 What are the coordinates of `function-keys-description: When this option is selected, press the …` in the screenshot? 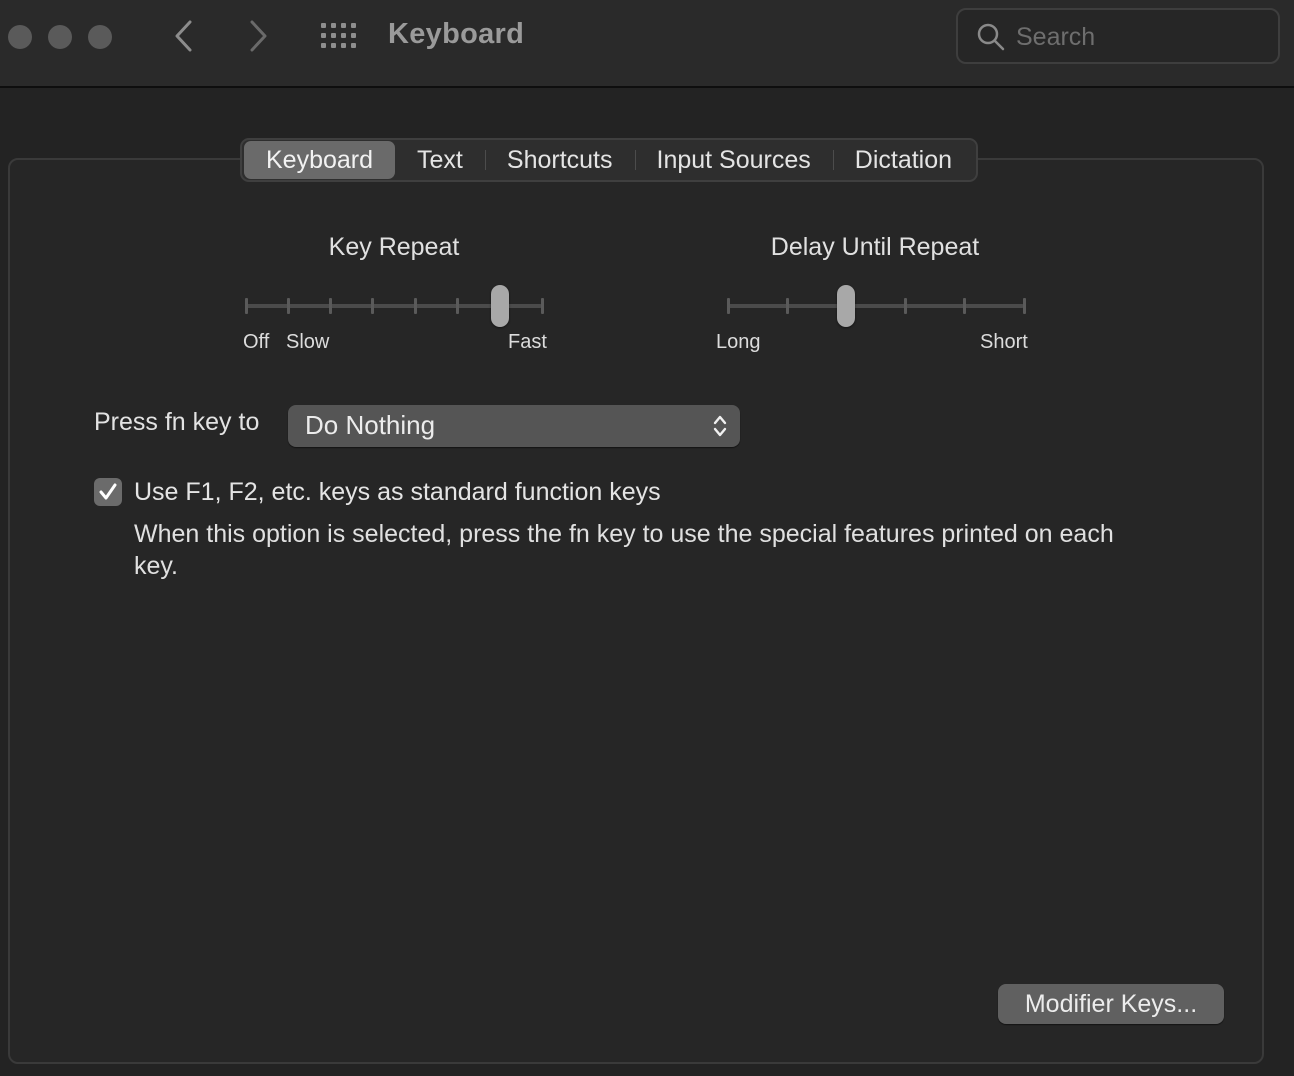 It's located at (624, 550).